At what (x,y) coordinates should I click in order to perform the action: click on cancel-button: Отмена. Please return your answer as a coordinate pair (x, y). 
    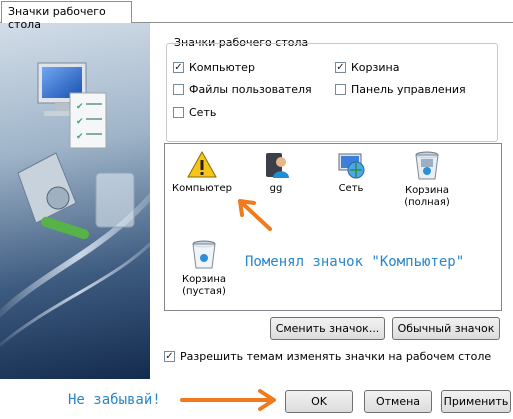
    Looking at the image, I should click on (398, 401).